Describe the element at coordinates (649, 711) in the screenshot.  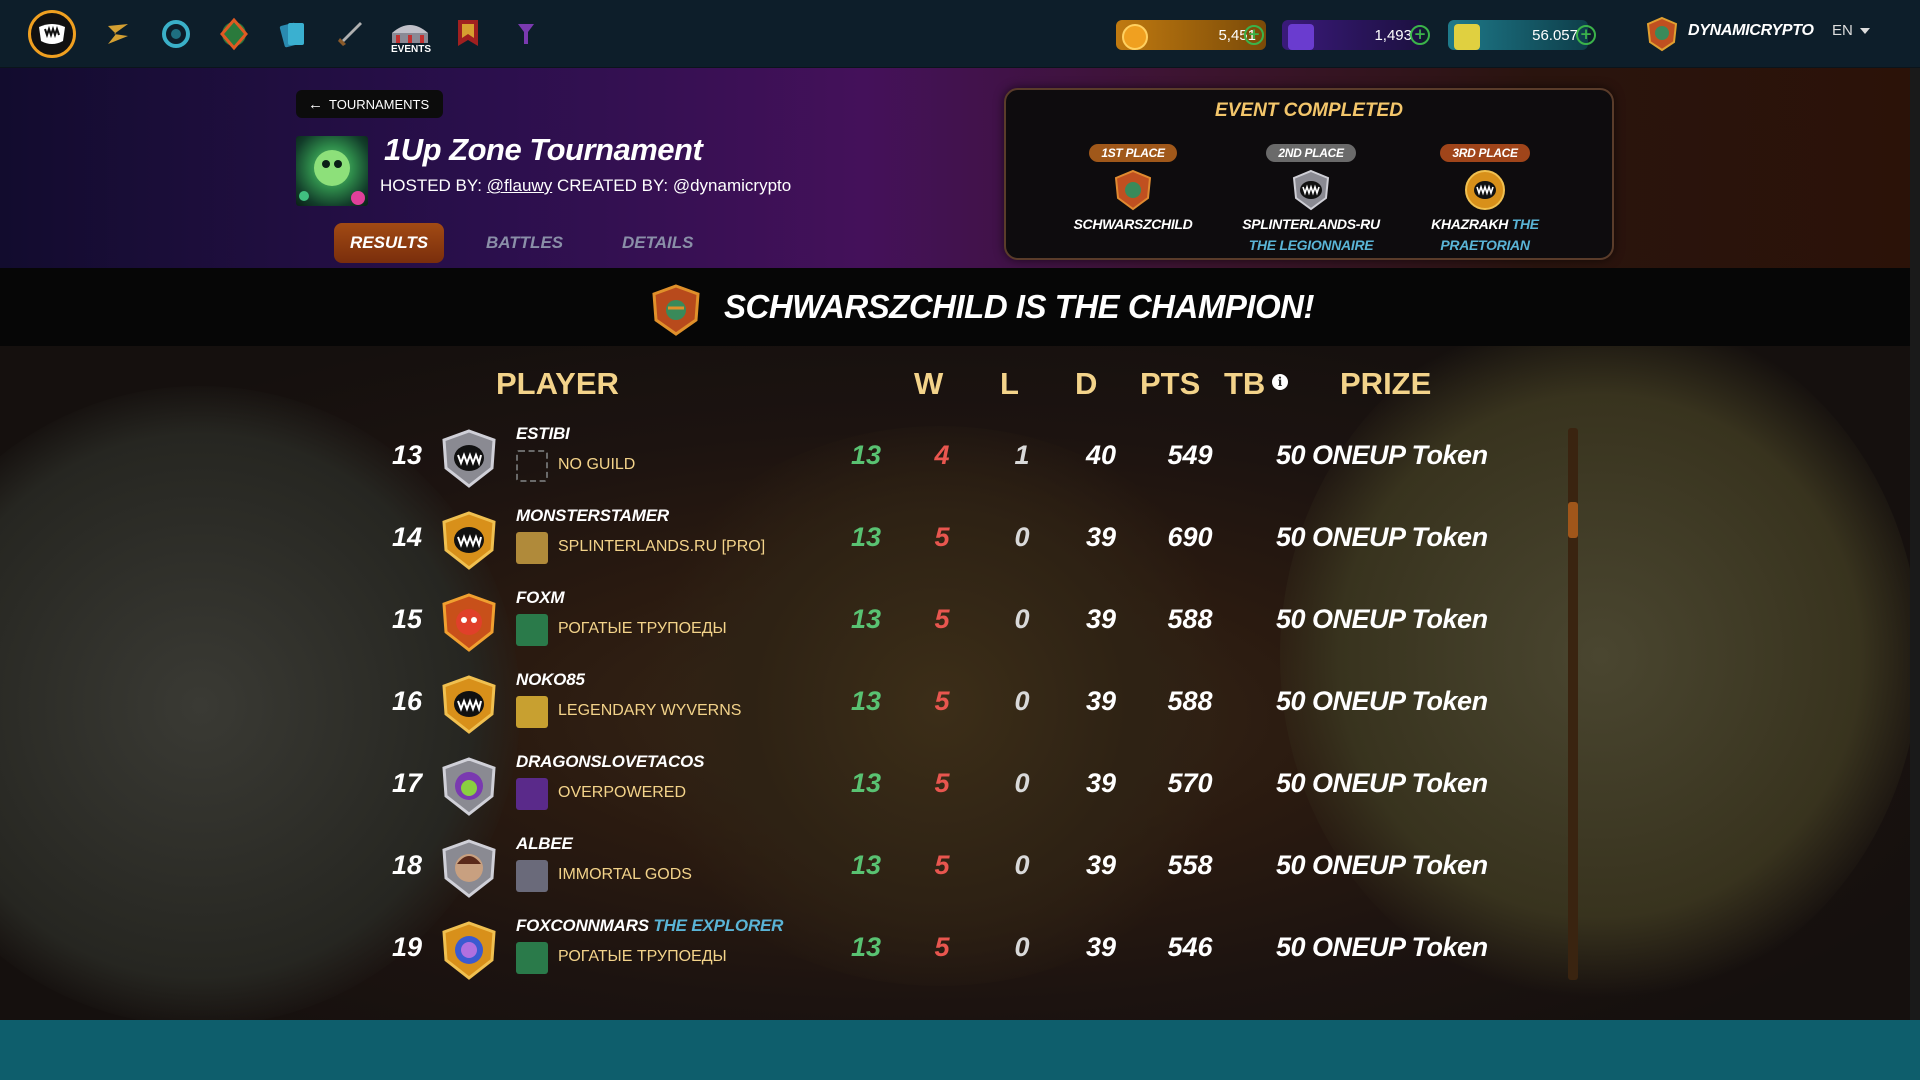
I see `guild-name: LEGENDARY WYVERNS` at that location.